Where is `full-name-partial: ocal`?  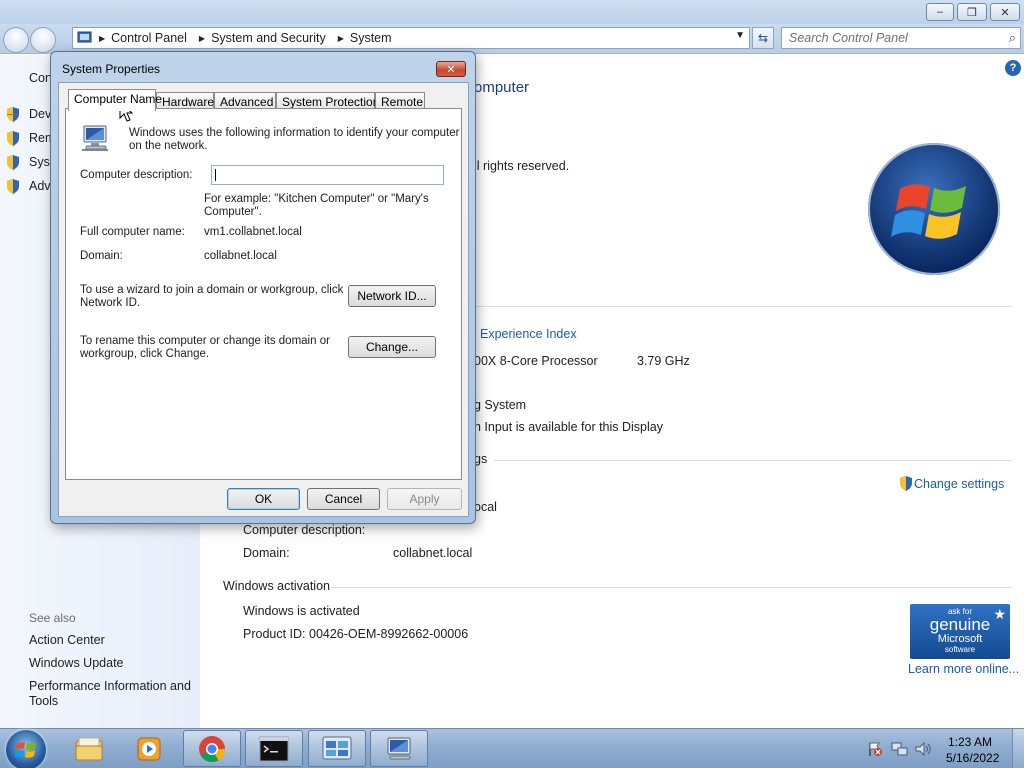 full-name-partial: ocal is located at coordinates (485, 507).